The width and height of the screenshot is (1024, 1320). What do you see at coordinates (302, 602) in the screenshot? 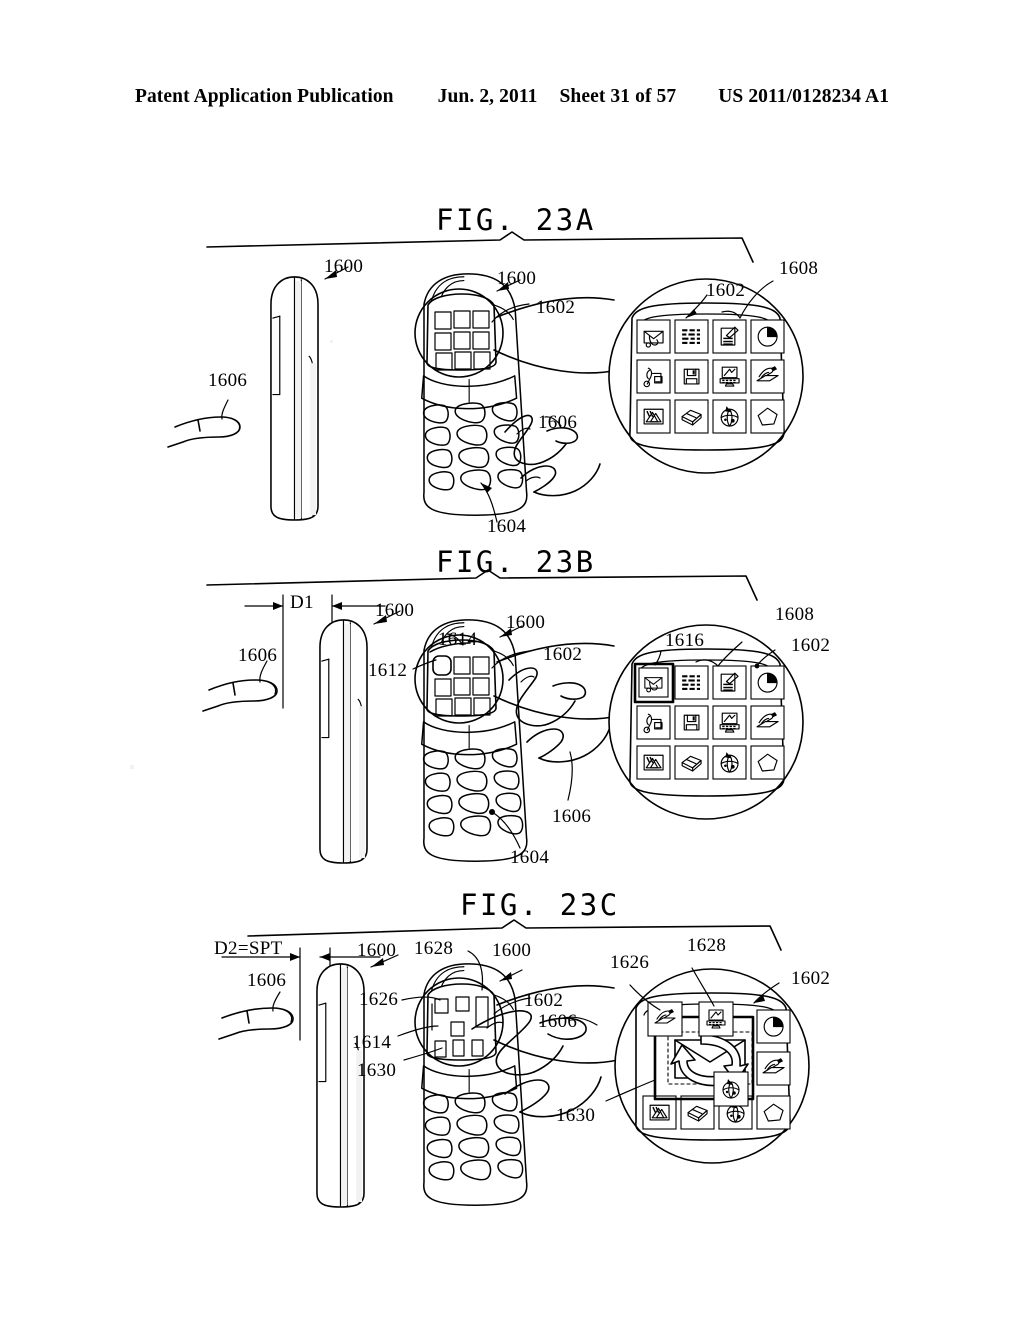
I see `ref-d1-23b: D1` at bounding box center [302, 602].